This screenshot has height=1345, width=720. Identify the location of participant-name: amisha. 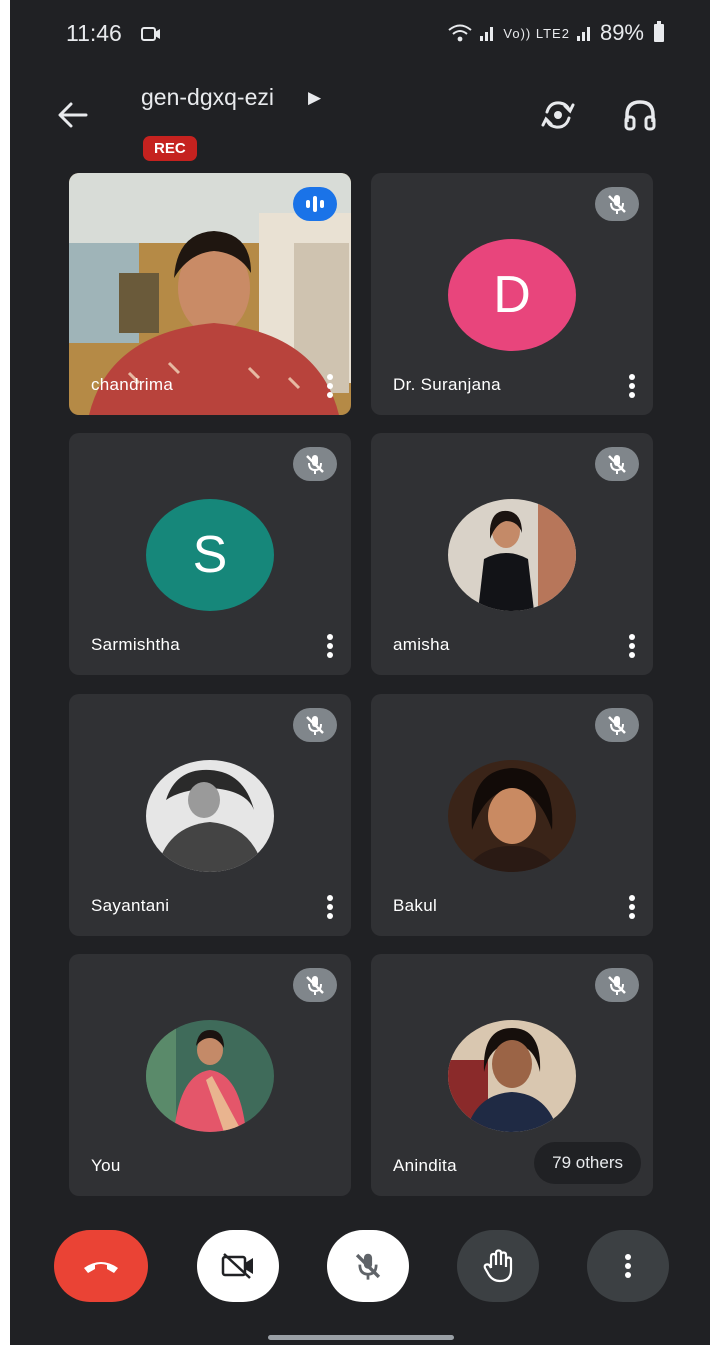
(421, 644).